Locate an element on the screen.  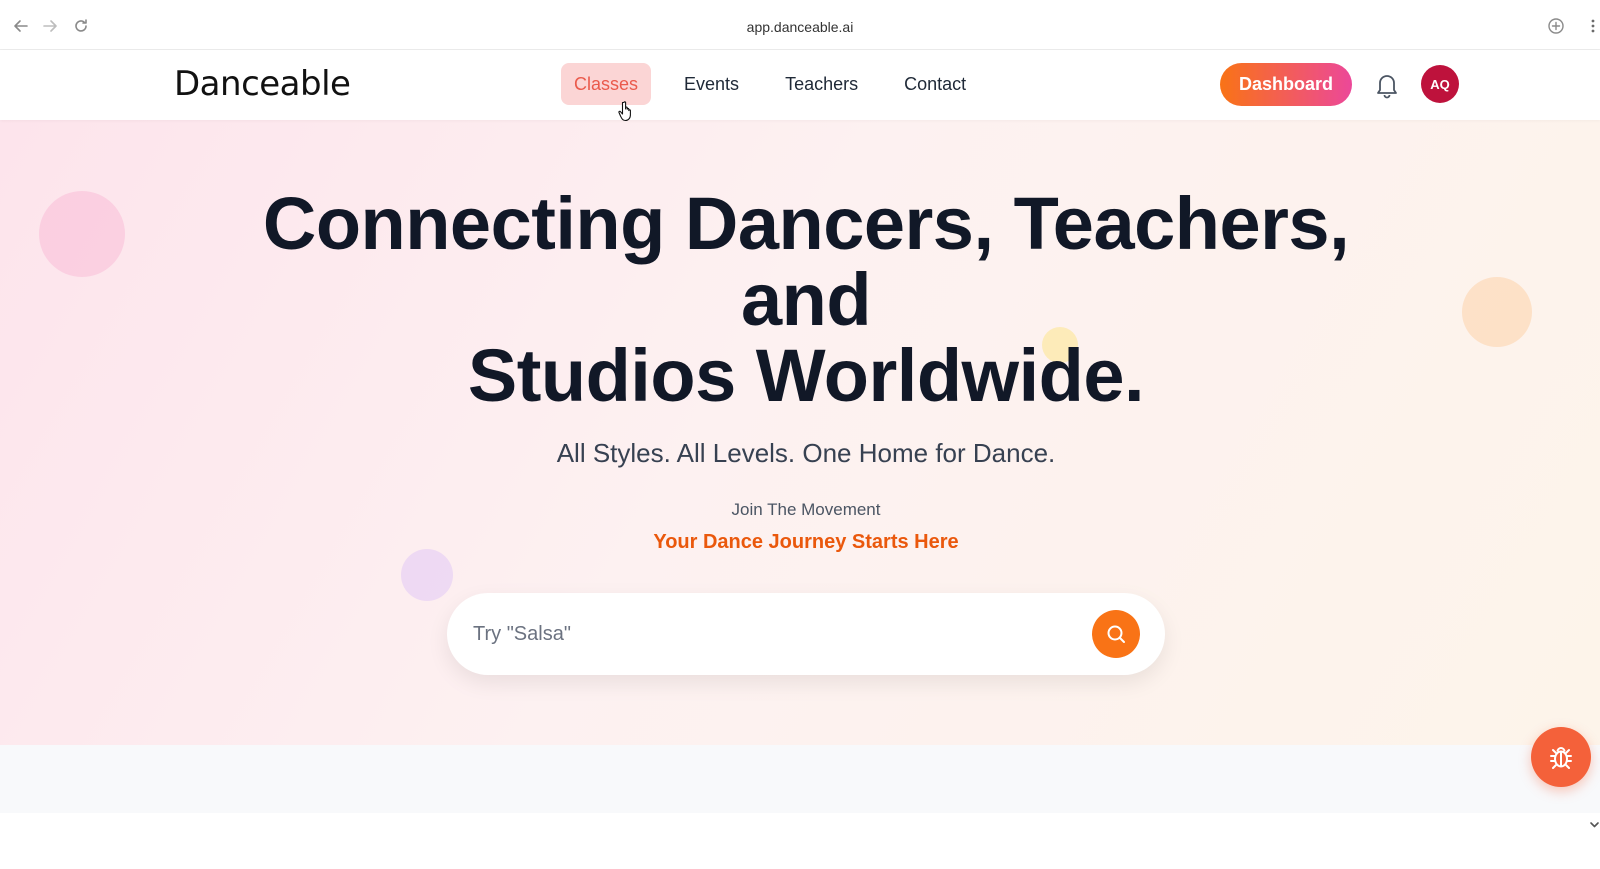
search-button is located at coordinates (1116, 634).